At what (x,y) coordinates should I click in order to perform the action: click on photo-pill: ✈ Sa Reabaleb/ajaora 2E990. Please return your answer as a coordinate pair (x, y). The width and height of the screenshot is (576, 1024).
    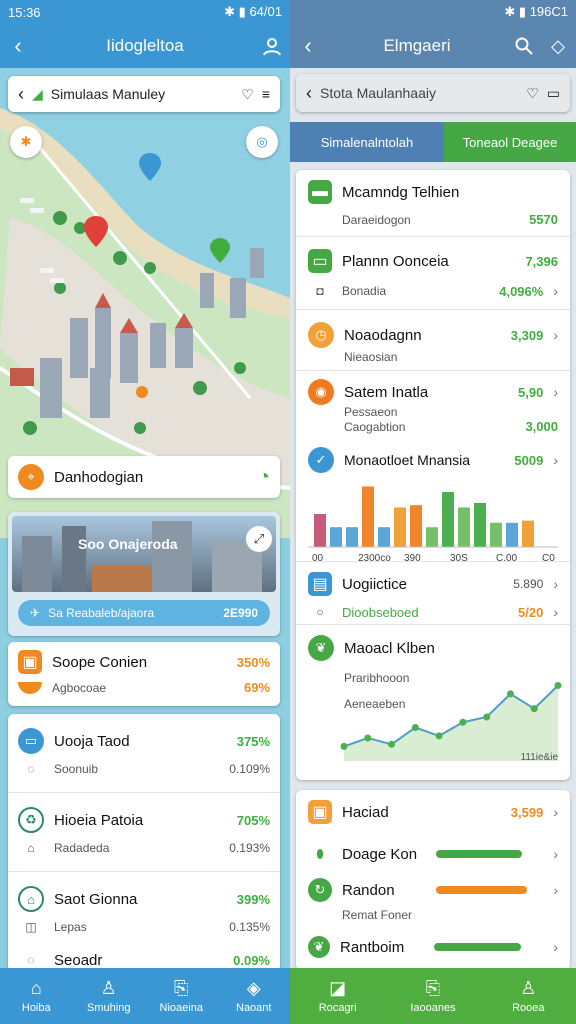
    Looking at the image, I should click on (144, 613).